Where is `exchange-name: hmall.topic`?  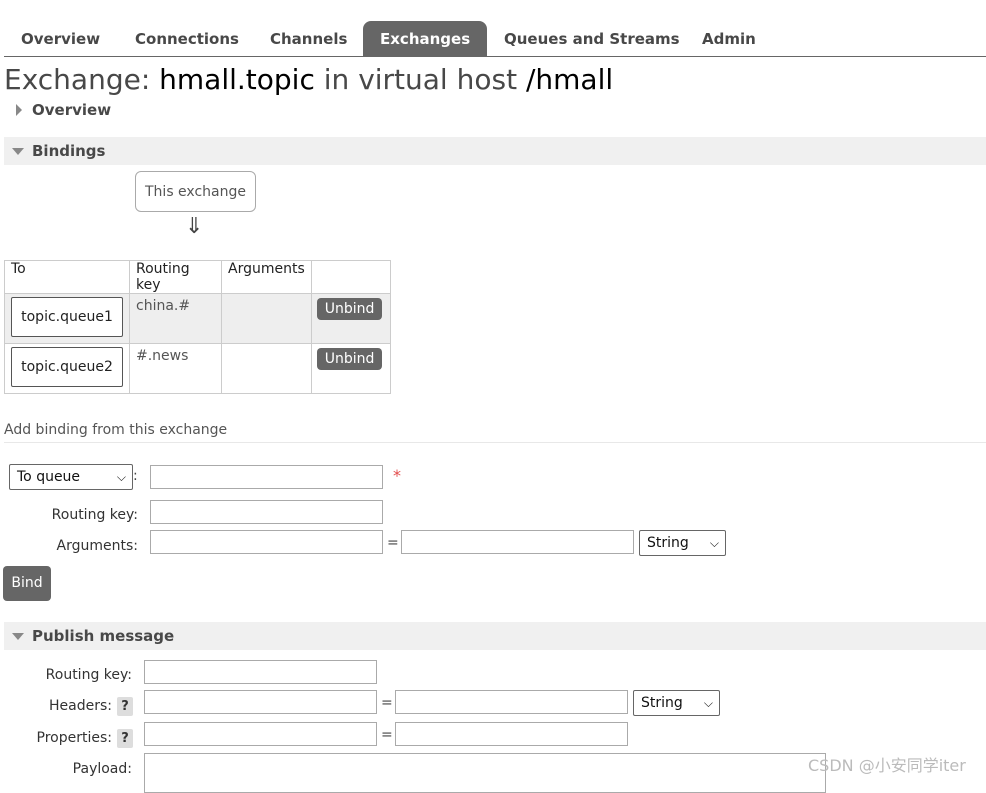
exchange-name: hmall.topic is located at coordinates (237, 79).